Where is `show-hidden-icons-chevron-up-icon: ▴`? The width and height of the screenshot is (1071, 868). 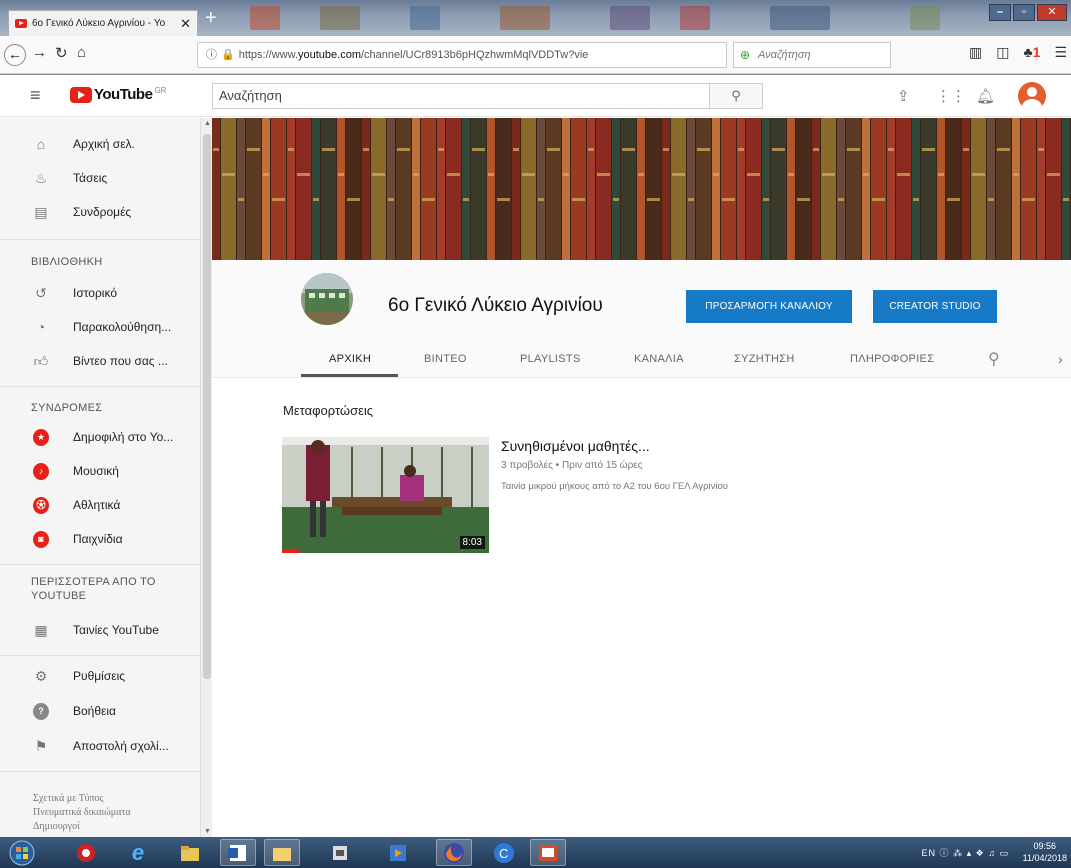 show-hidden-icons-chevron-up-icon: ▴ is located at coordinates (970, 853).